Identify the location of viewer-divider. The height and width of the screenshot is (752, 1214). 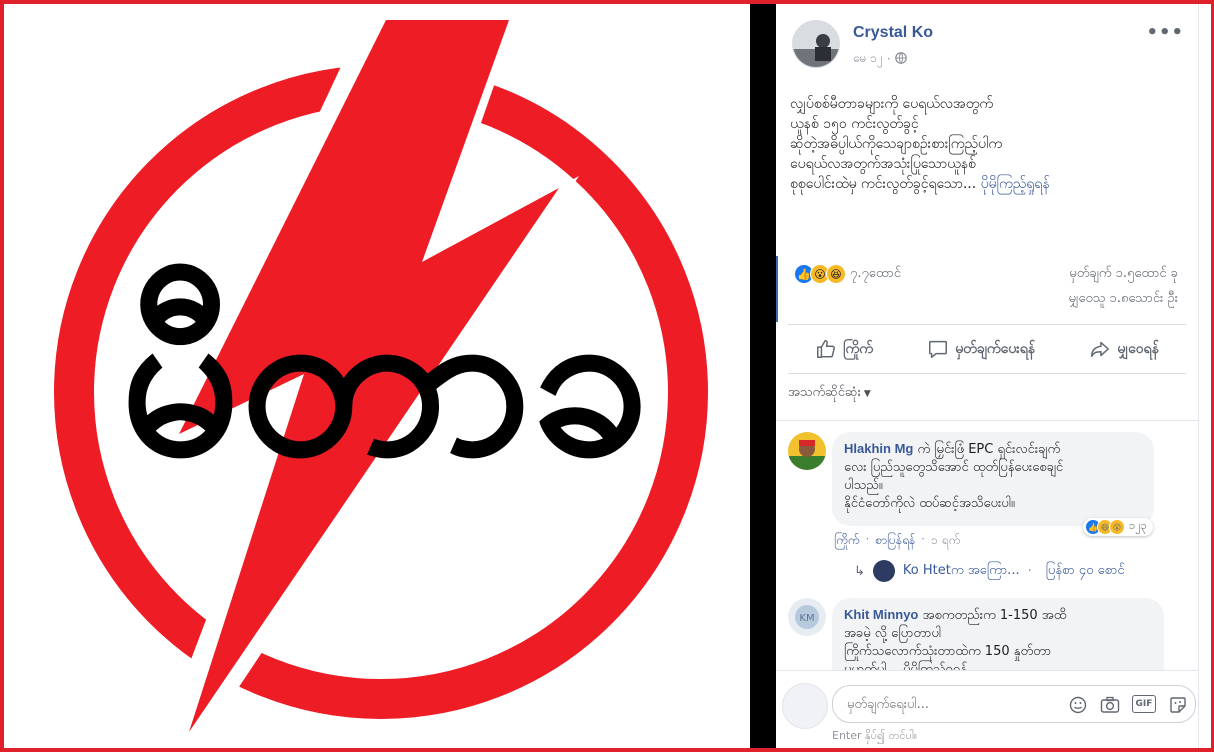
(763, 376).